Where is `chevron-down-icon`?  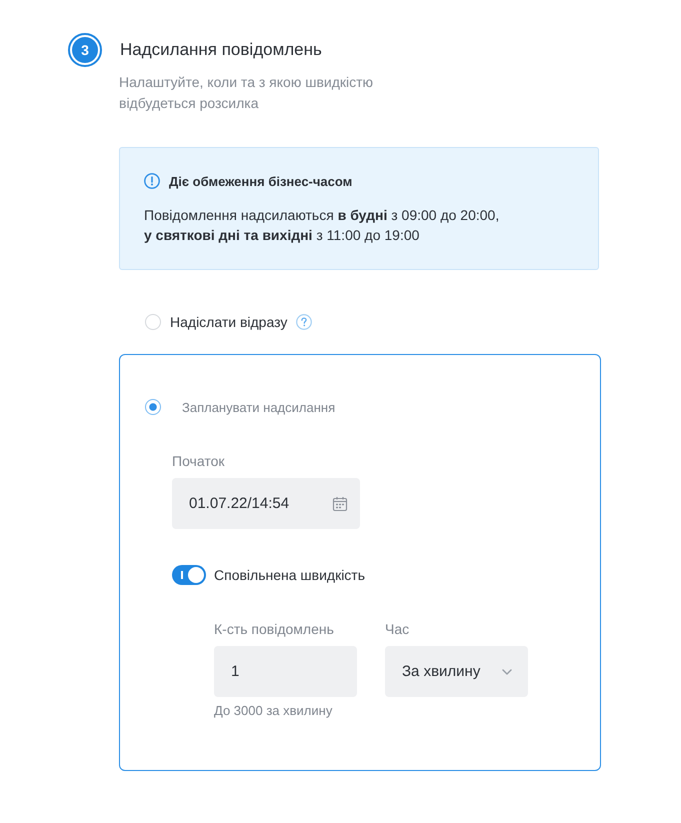
chevron-down-icon is located at coordinates (507, 671).